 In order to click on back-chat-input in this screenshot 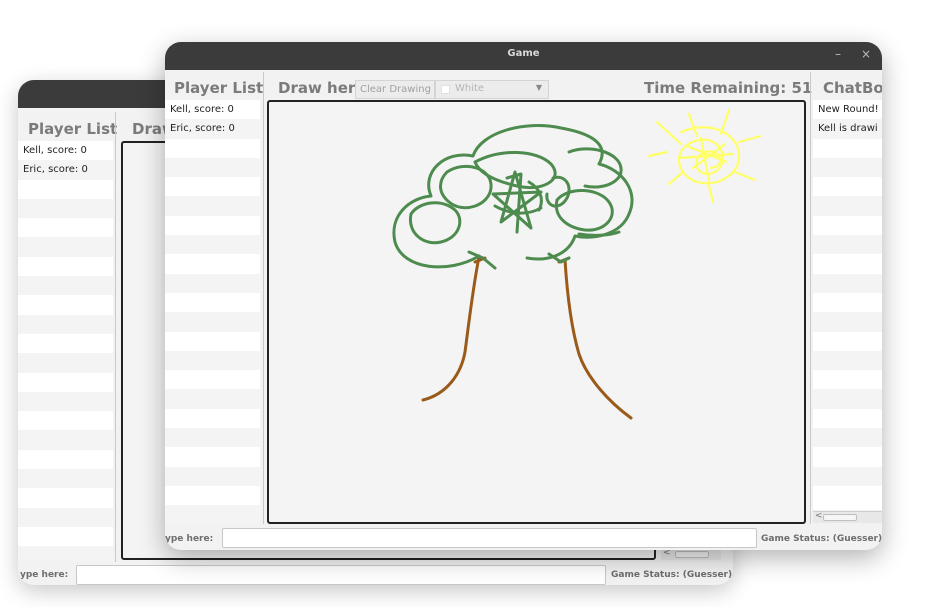, I will do `click(341, 575)`.